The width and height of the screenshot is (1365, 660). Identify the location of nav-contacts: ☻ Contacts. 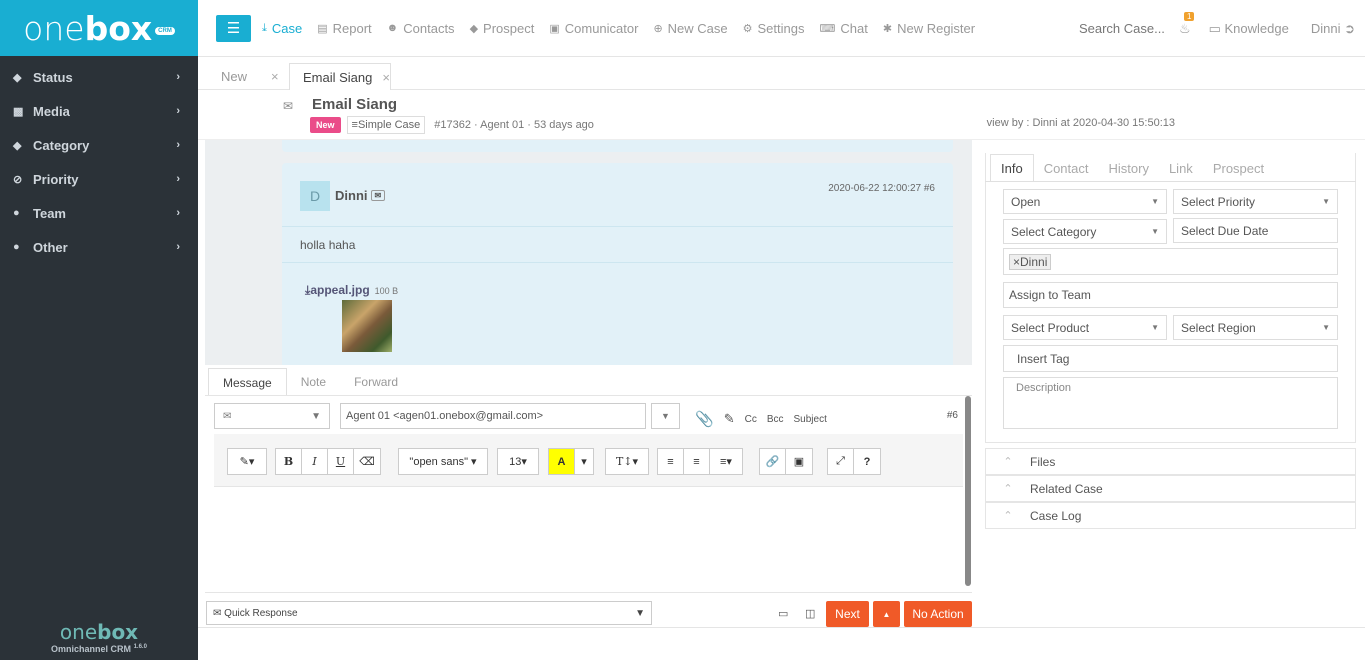
(421, 28).